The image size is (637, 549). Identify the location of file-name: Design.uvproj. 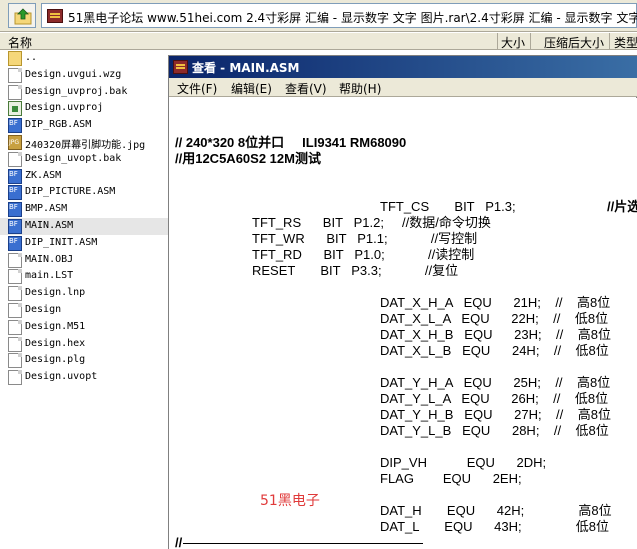
(64, 108).